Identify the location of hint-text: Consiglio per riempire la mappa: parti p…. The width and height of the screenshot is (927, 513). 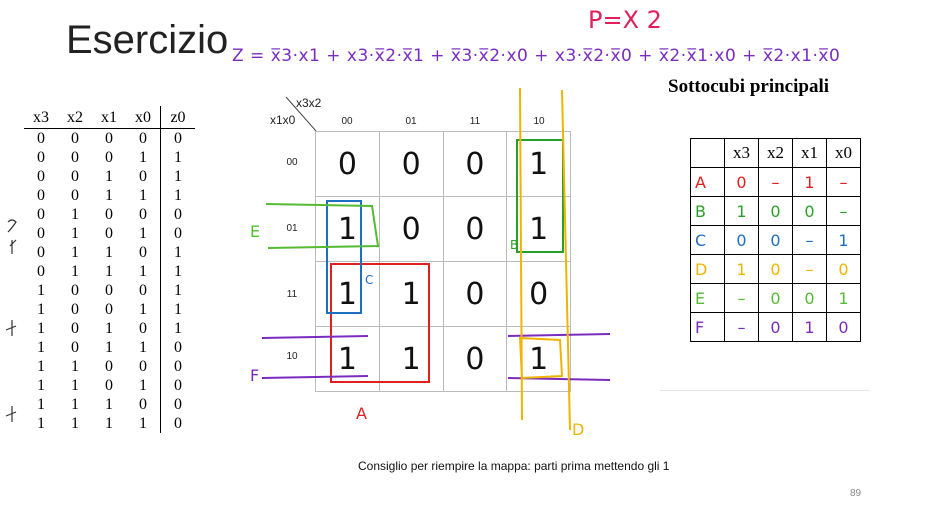
(514, 466).